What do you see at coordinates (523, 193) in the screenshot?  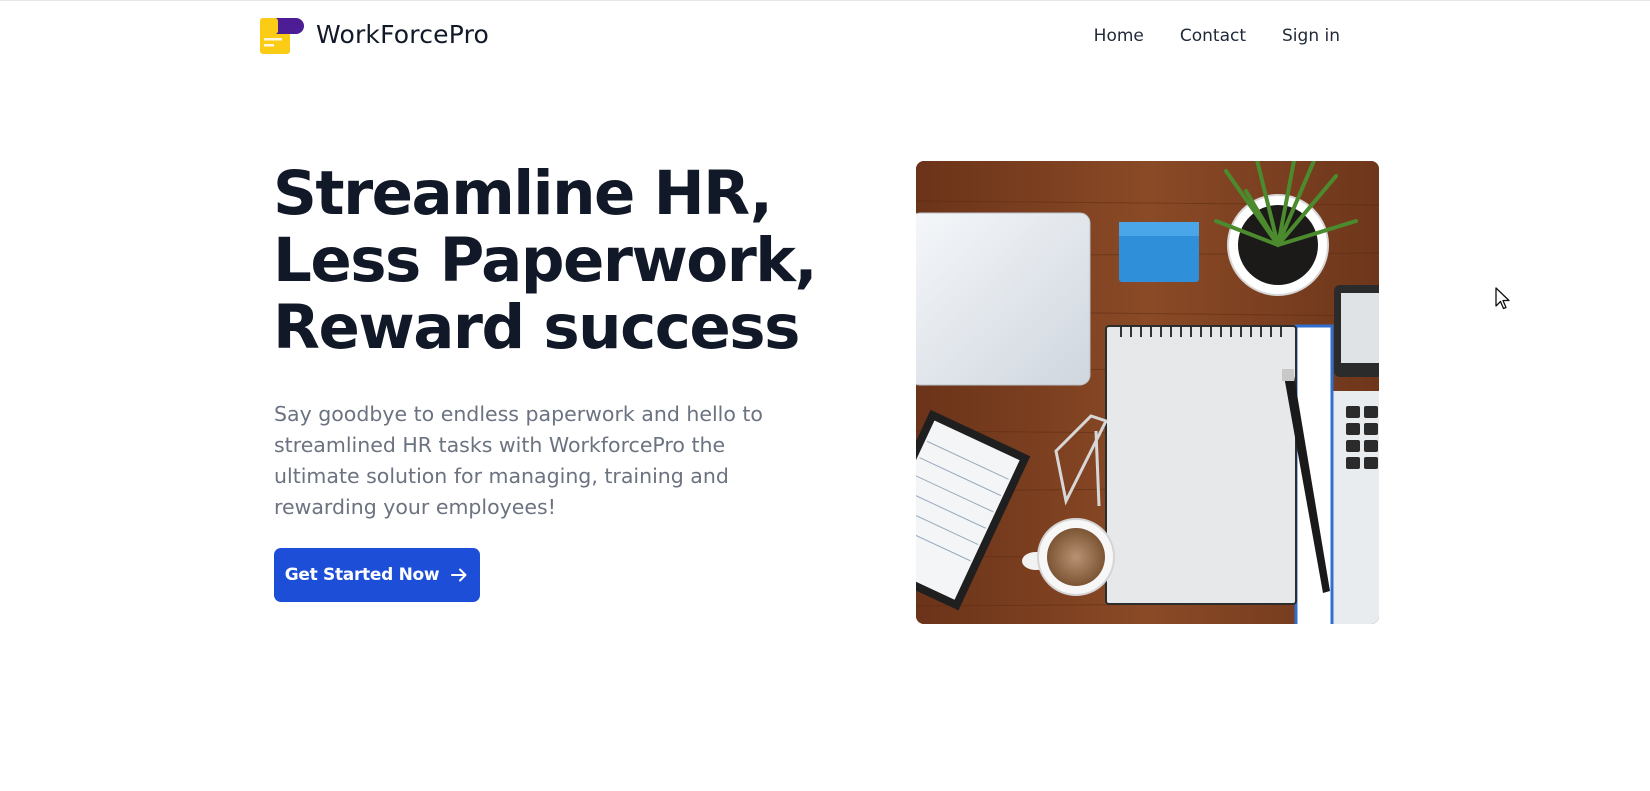 I see `hero-title-line-1: Streamline HR,` at bounding box center [523, 193].